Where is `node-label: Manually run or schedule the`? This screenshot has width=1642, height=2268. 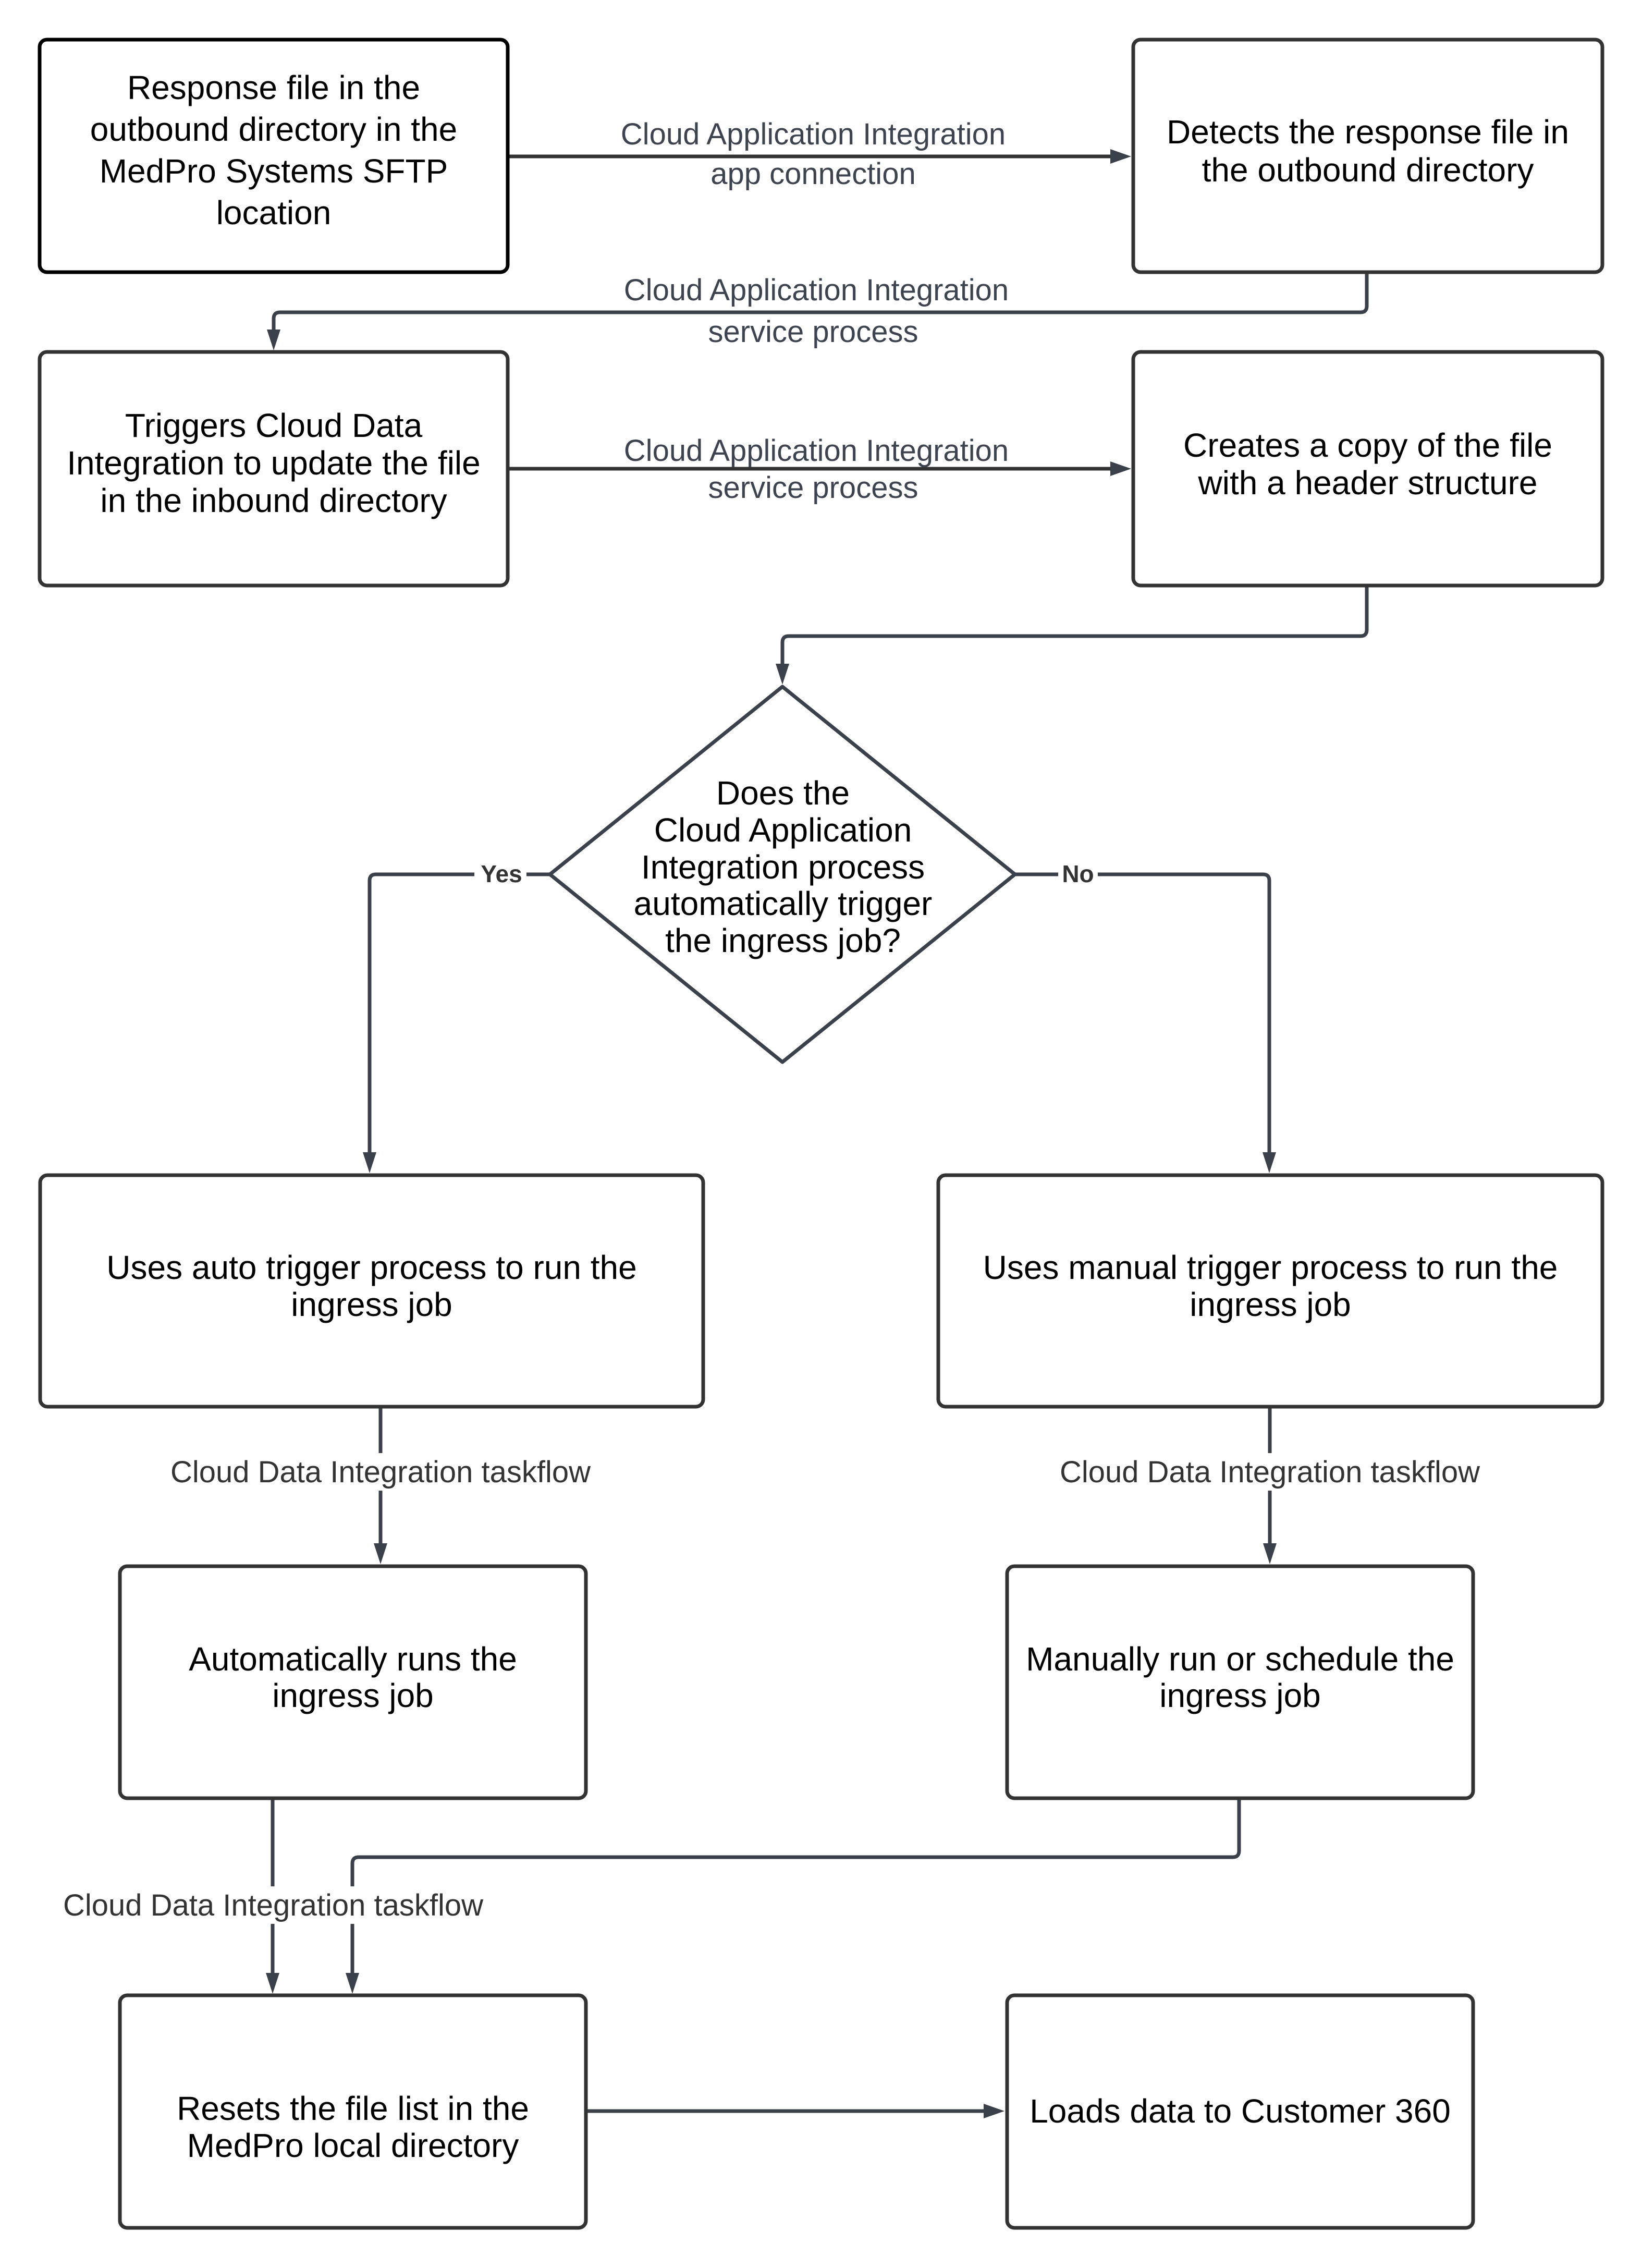
node-label: Manually run or schedule the is located at coordinates (1240, 1659).